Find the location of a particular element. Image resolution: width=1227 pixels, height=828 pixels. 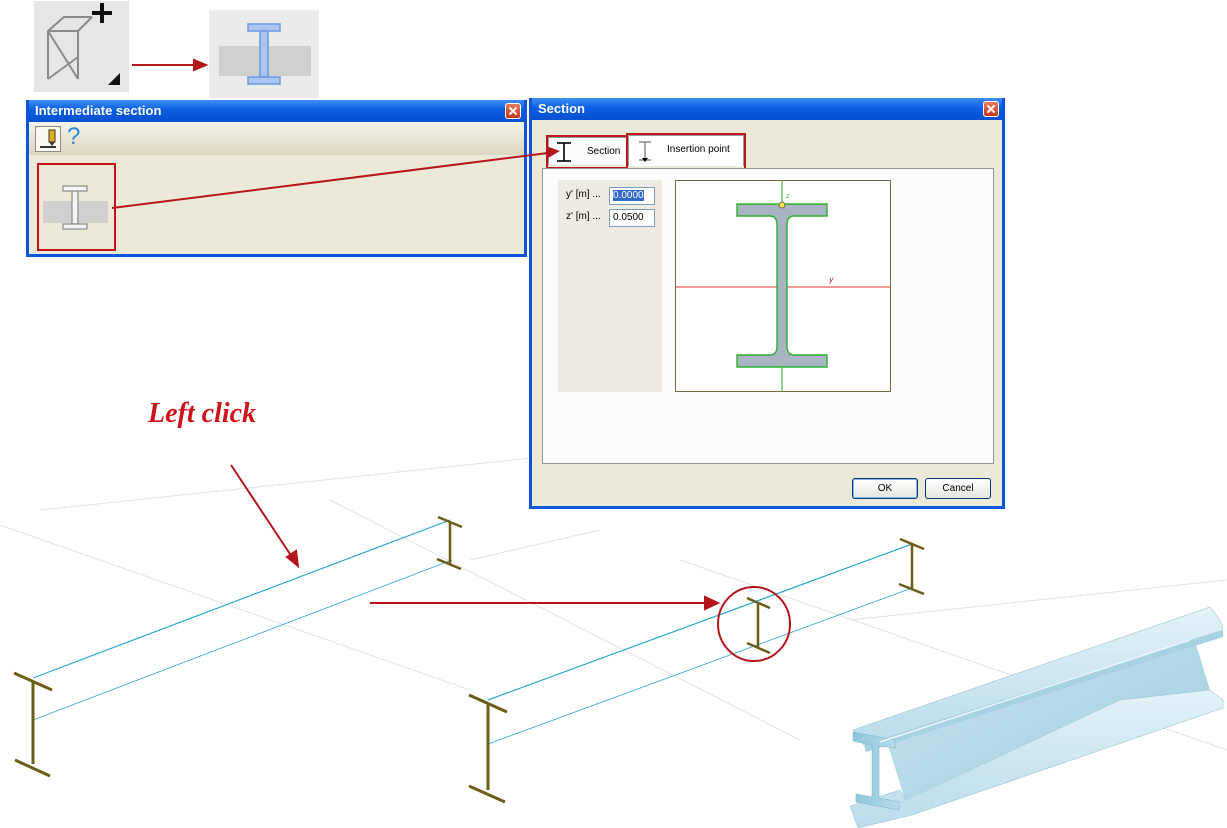

i-section-drawing is located at coordinates (783, 286).